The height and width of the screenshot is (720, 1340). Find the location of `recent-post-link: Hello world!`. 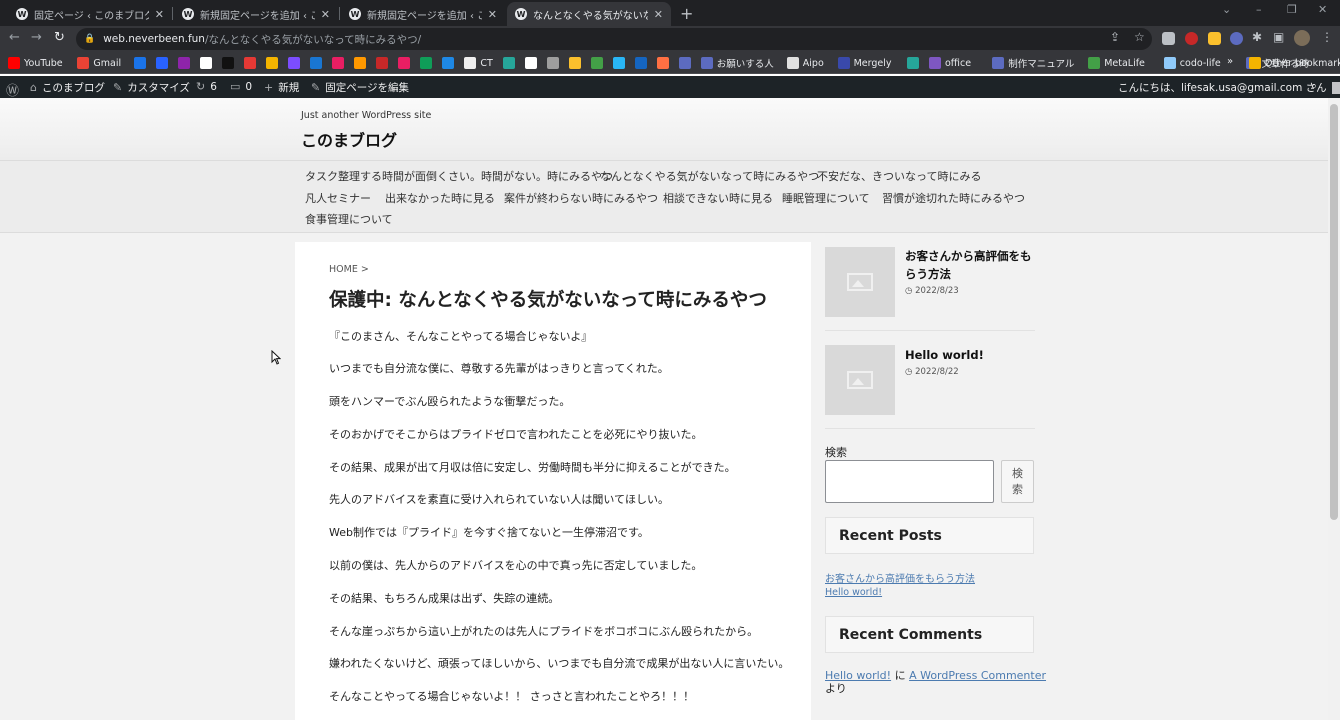

recent-post-link: Hello world! is located at coordinates (853, 592).